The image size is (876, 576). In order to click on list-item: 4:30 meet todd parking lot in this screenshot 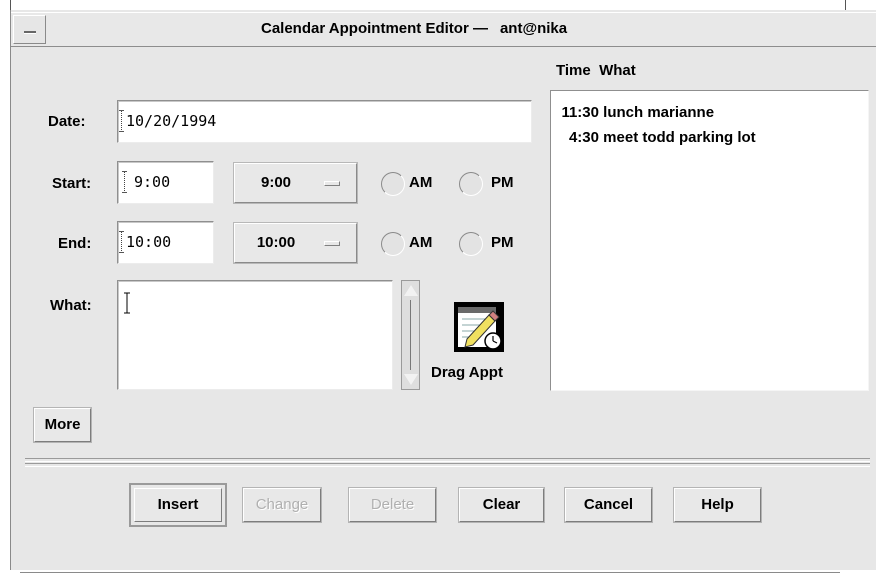, I will do `click(709, 141)`.